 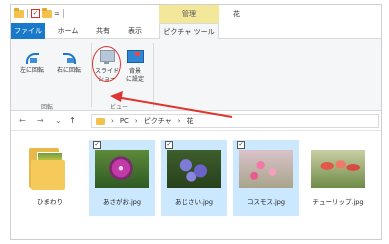 I want to click on group-view-label: ビュー, so click(x=119, y=107).